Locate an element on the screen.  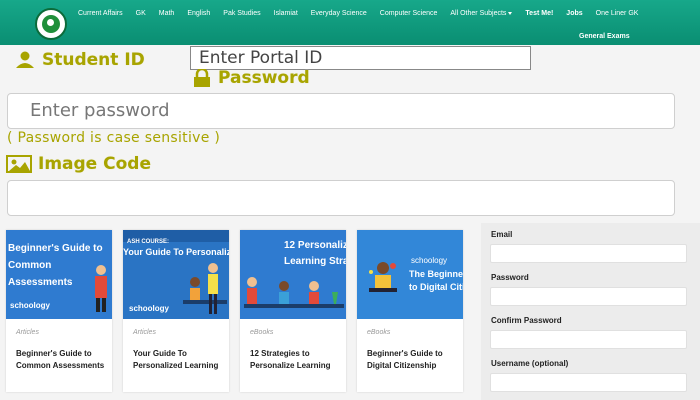
password-hint: ( Password is case sensitive ) is located at coordinates (114, 138).